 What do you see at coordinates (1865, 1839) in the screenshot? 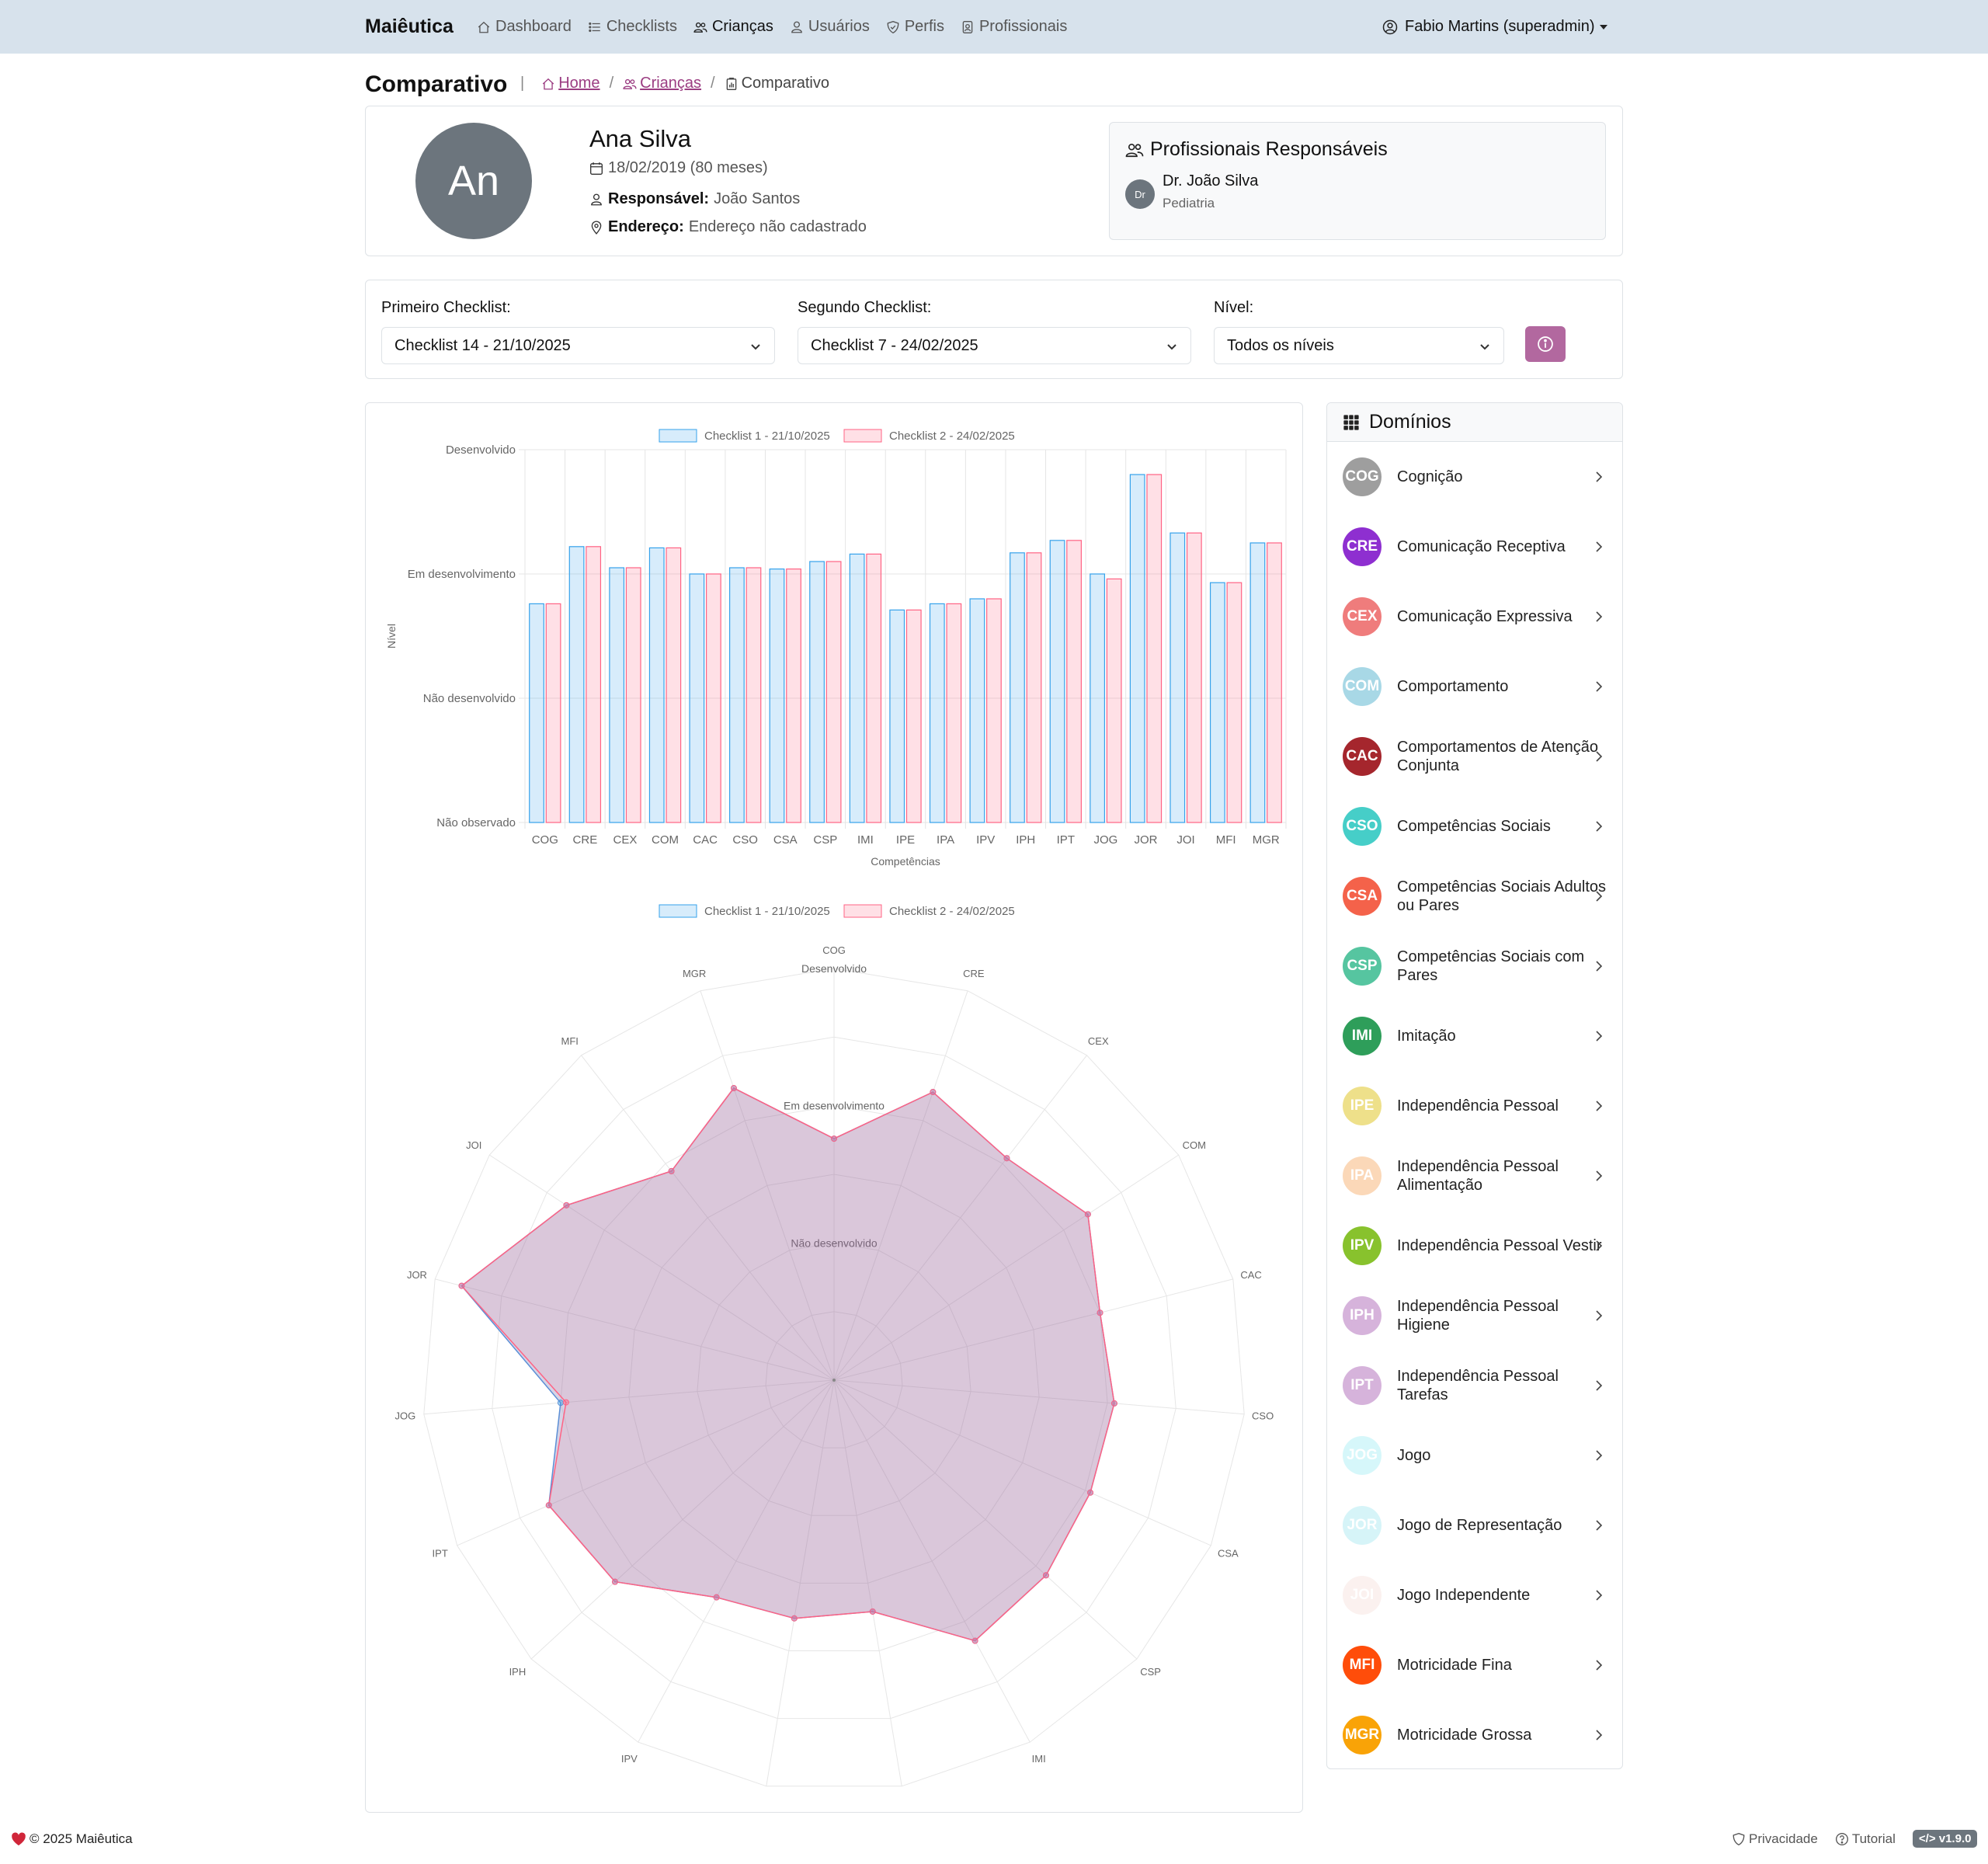
I see `tutorial-link: Tutorial` at bounding box center [1865, 1839].